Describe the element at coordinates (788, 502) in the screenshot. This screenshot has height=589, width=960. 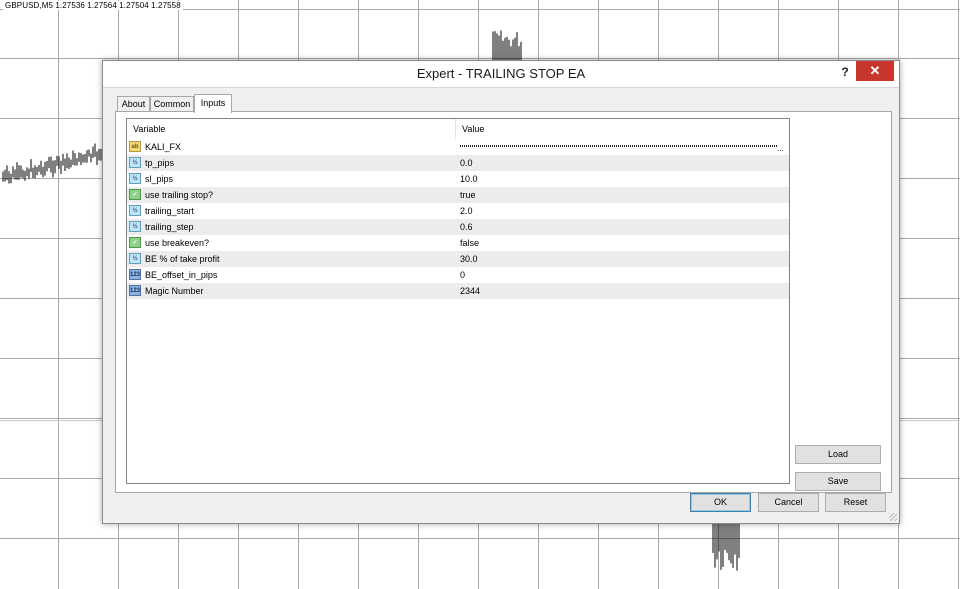
I see `cancel-button: Cancel` at that location.